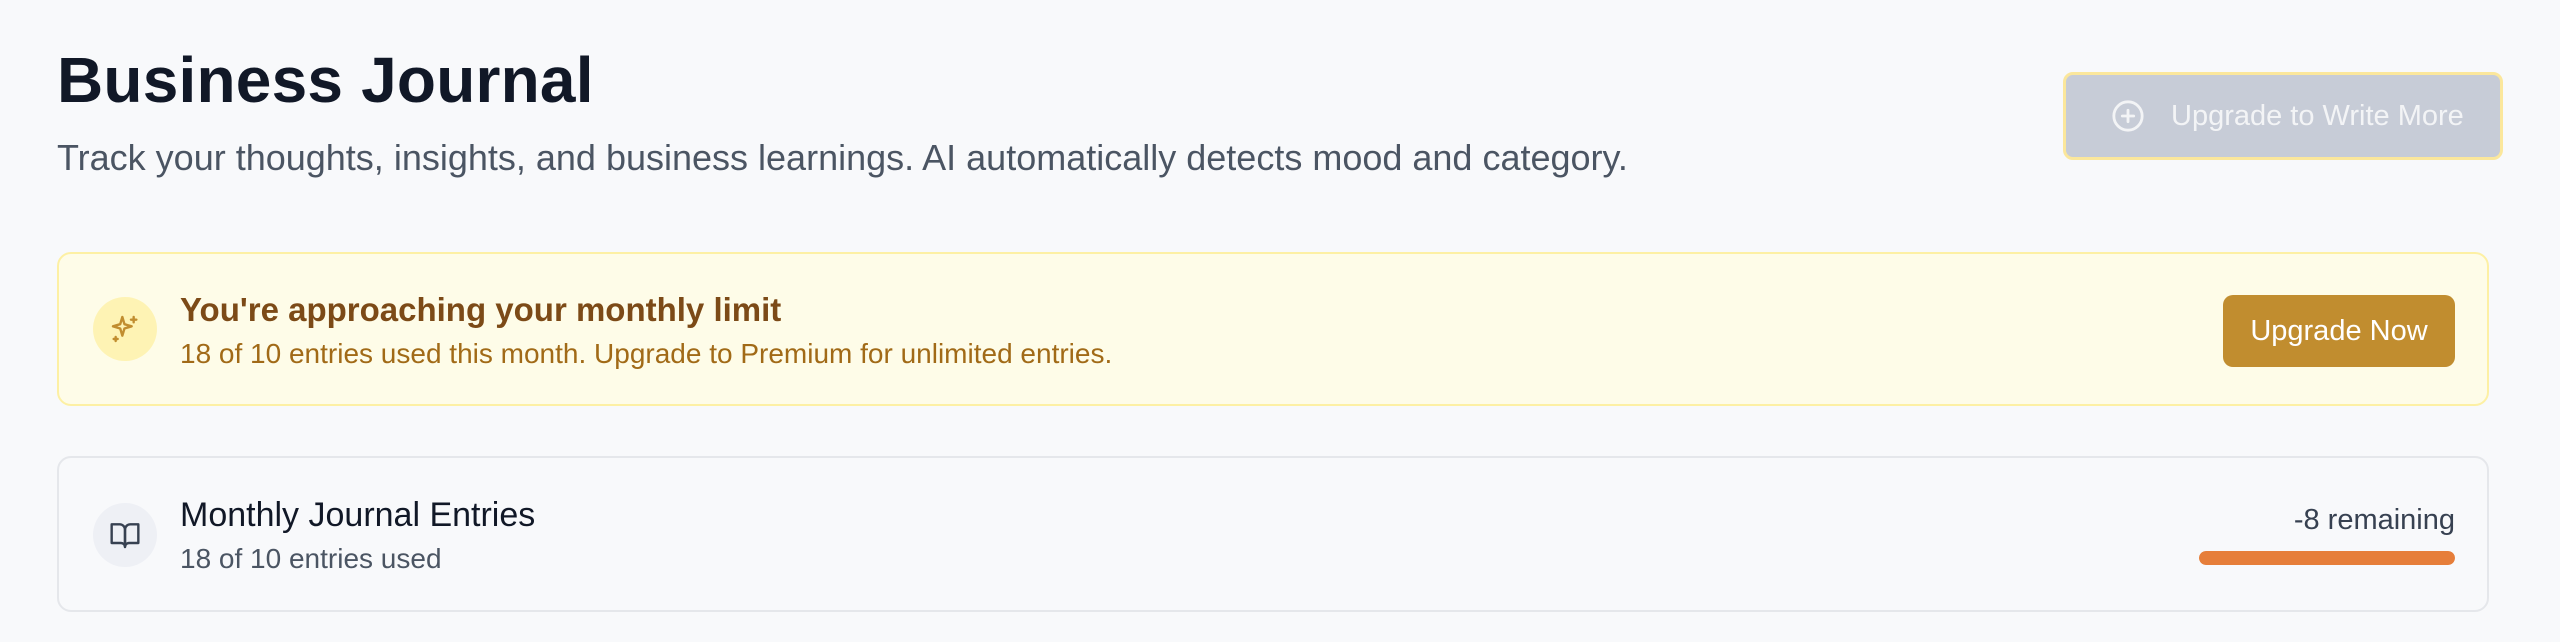 Image resolution: width=2560 pixels, height=642 pixels. I want to click on upgrade-now-button: Upgrade Now, so click(2339, 331).